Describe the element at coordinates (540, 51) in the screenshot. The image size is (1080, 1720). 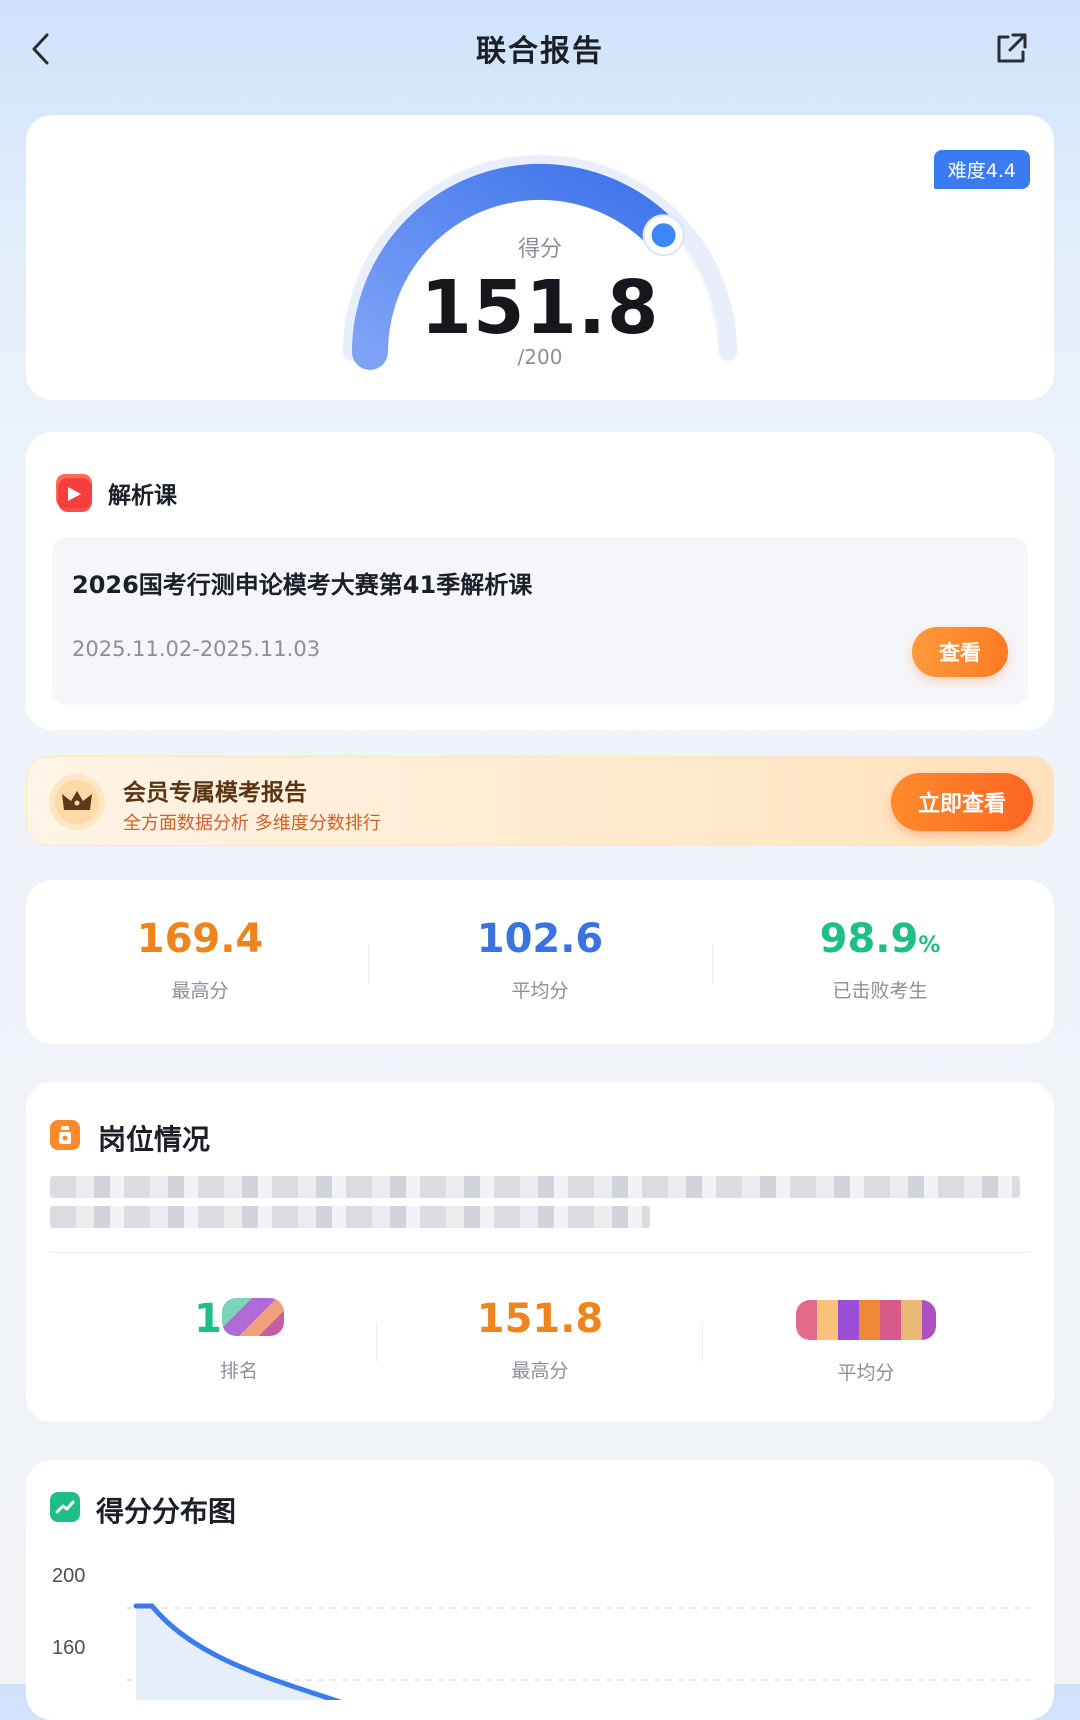
I see `page-title: 联合报告` at that location.